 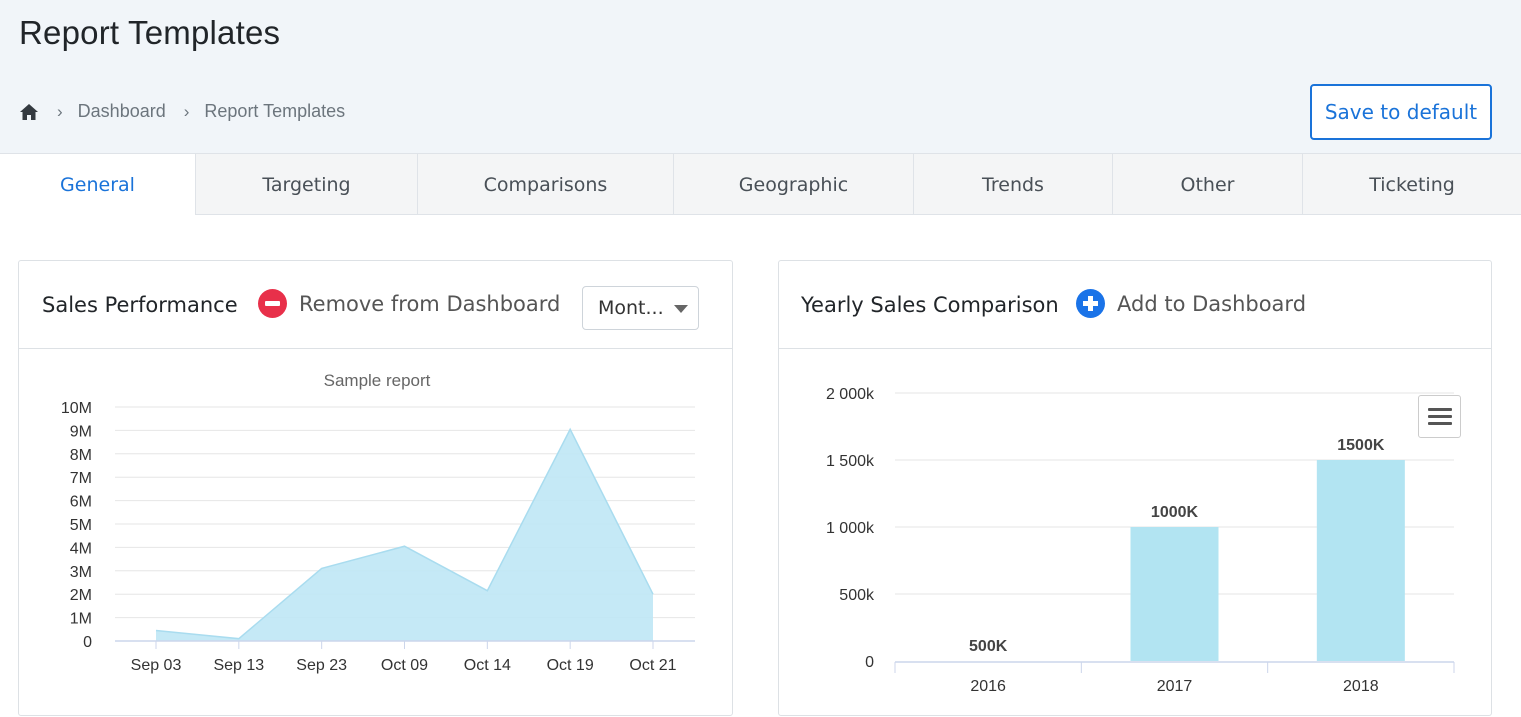 I want to click on data-label: 1500K, so click(x=1361, y=445).